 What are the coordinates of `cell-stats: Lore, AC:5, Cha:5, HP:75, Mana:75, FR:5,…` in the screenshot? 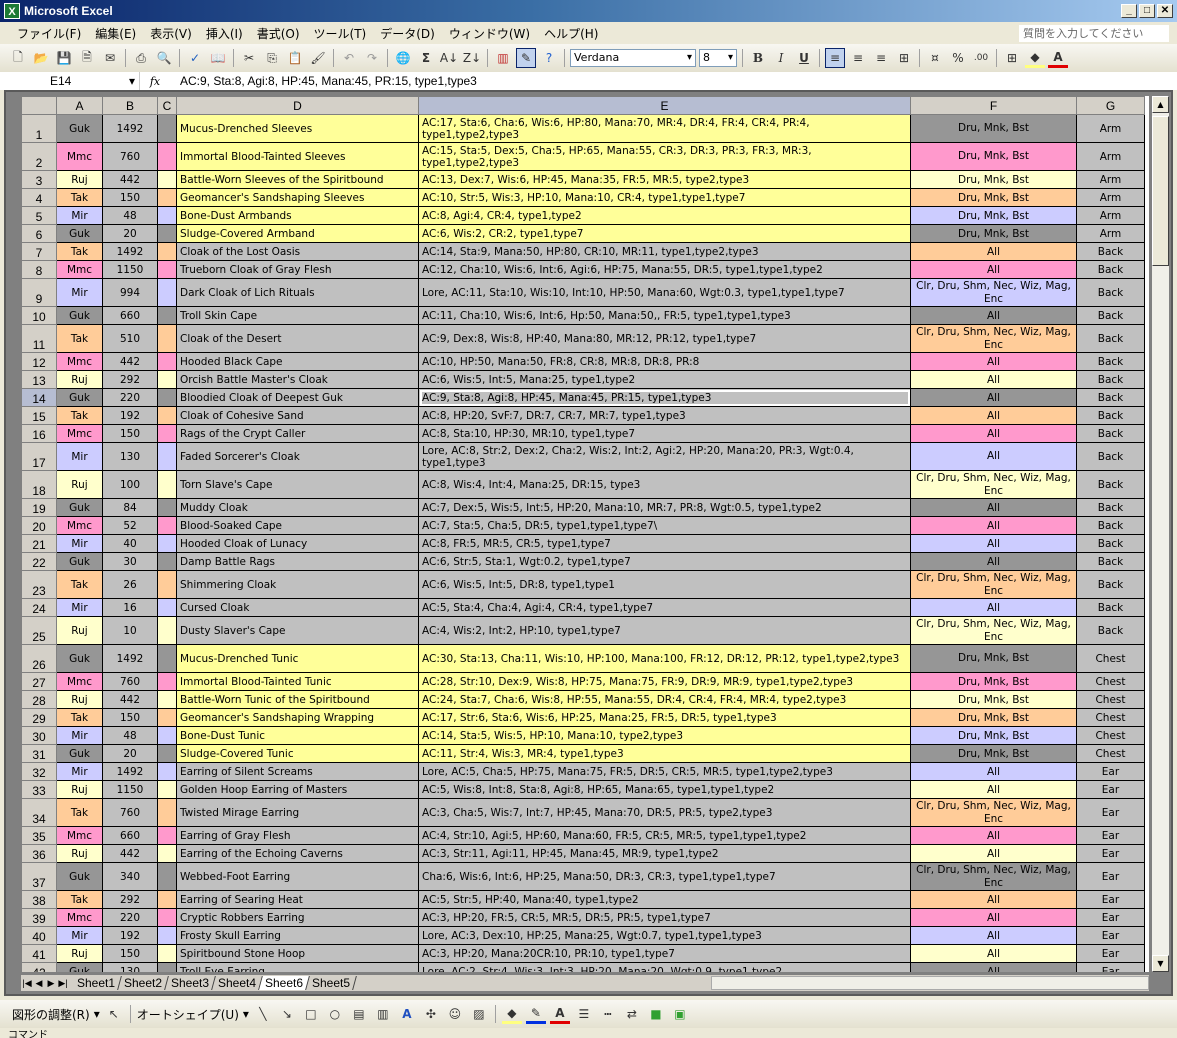 It's located at (664, 771).